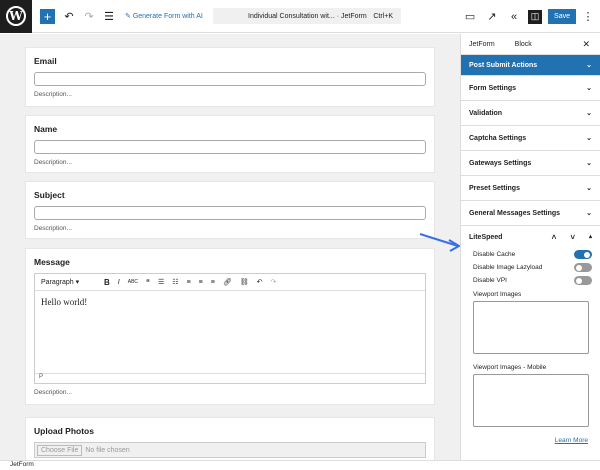 This screenshot has width=600, height=470. Describe the element at coordinates (148, 282) in the screenshot. I see `blockquote-icon: “` at that location.